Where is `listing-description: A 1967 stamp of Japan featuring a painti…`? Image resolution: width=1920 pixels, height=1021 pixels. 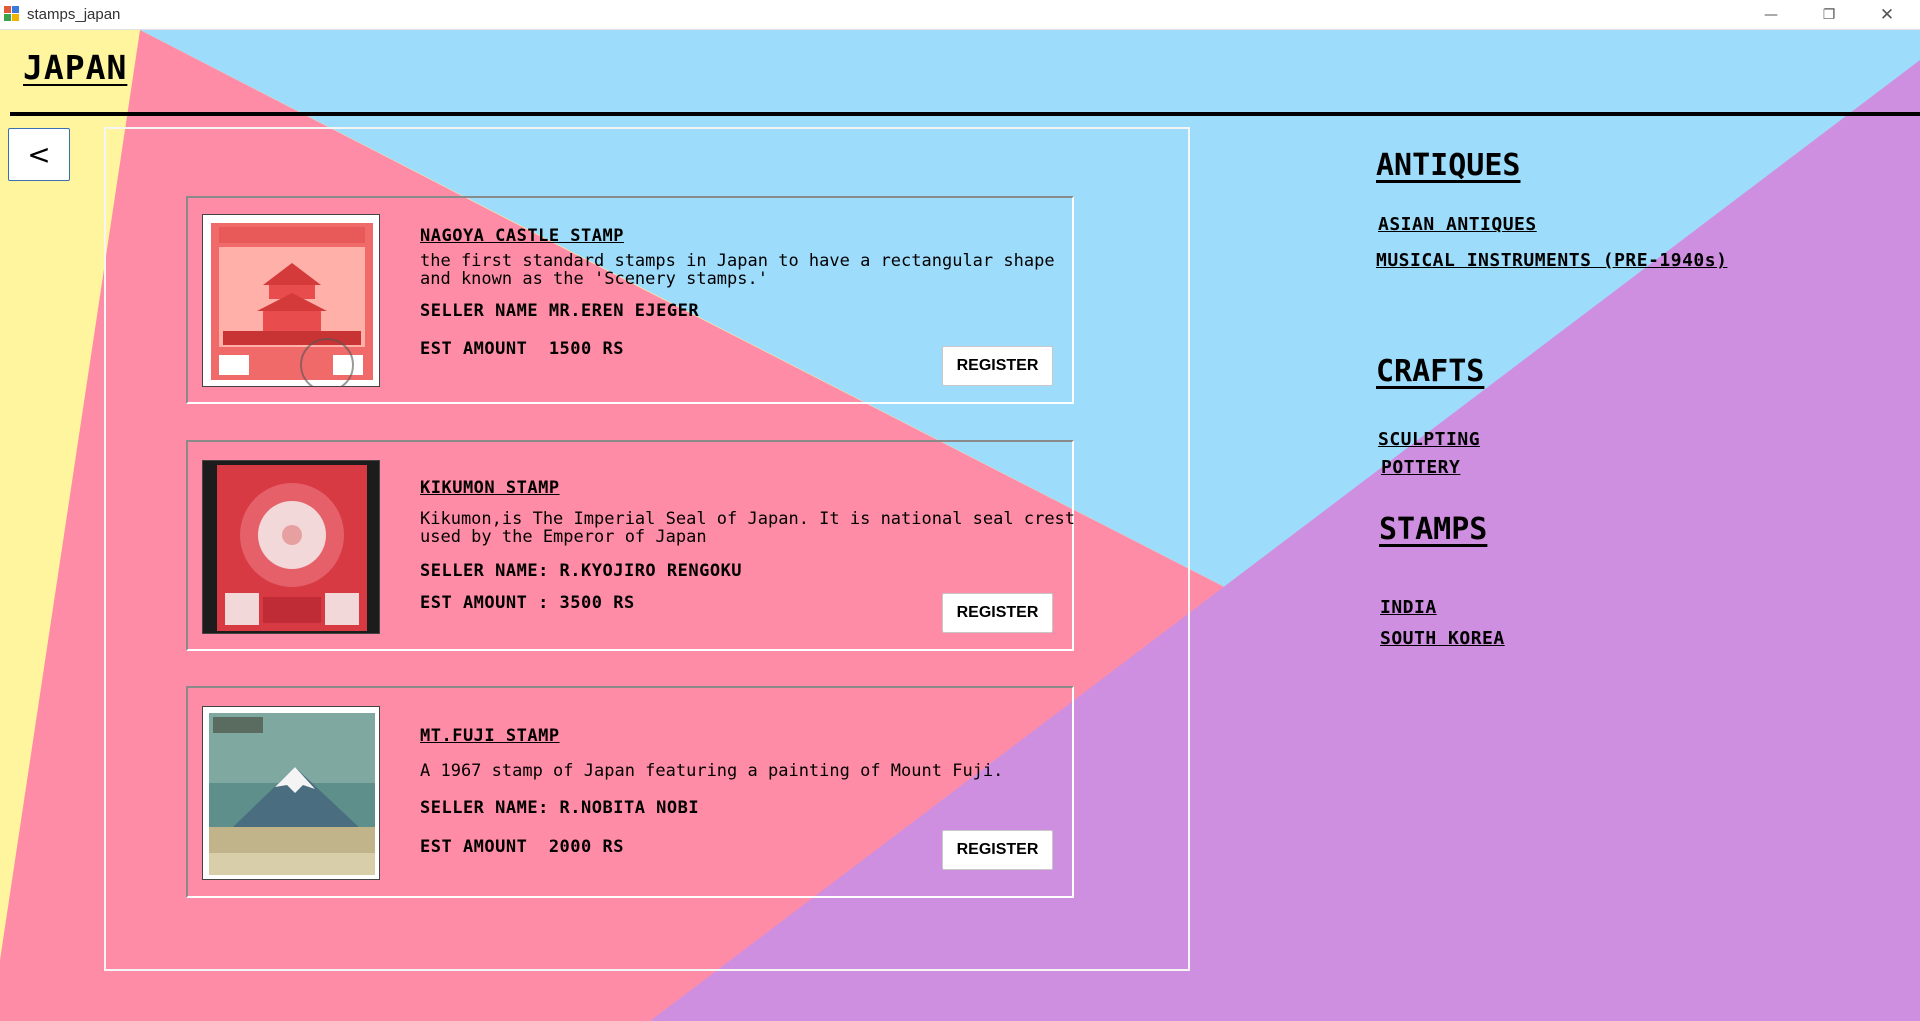
listing-description: A 1967 stamp of Japan featuring a painti… is located at coordinates (712, 771).